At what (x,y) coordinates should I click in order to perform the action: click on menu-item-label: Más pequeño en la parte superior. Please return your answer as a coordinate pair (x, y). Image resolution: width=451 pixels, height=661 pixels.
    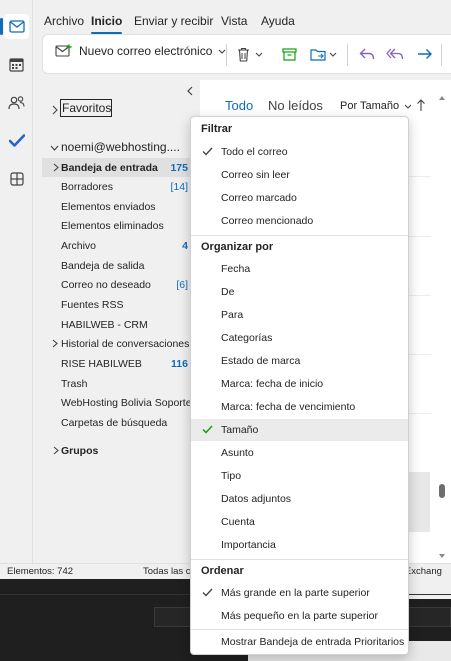
    Looking at the image, I should click on (300, 616).